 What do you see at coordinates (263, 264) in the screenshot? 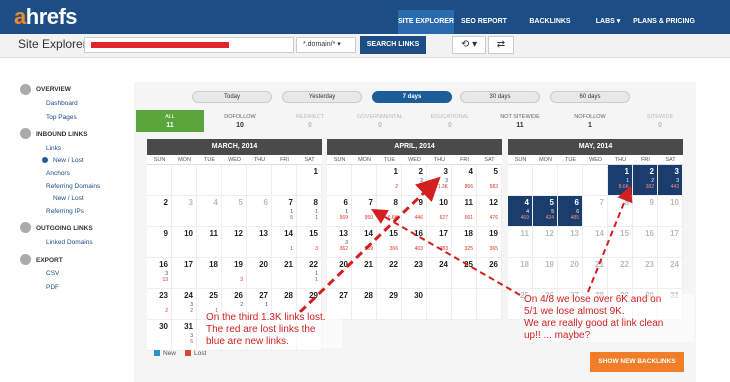
I see `day-number: 20` at bounding box center [263, 264].